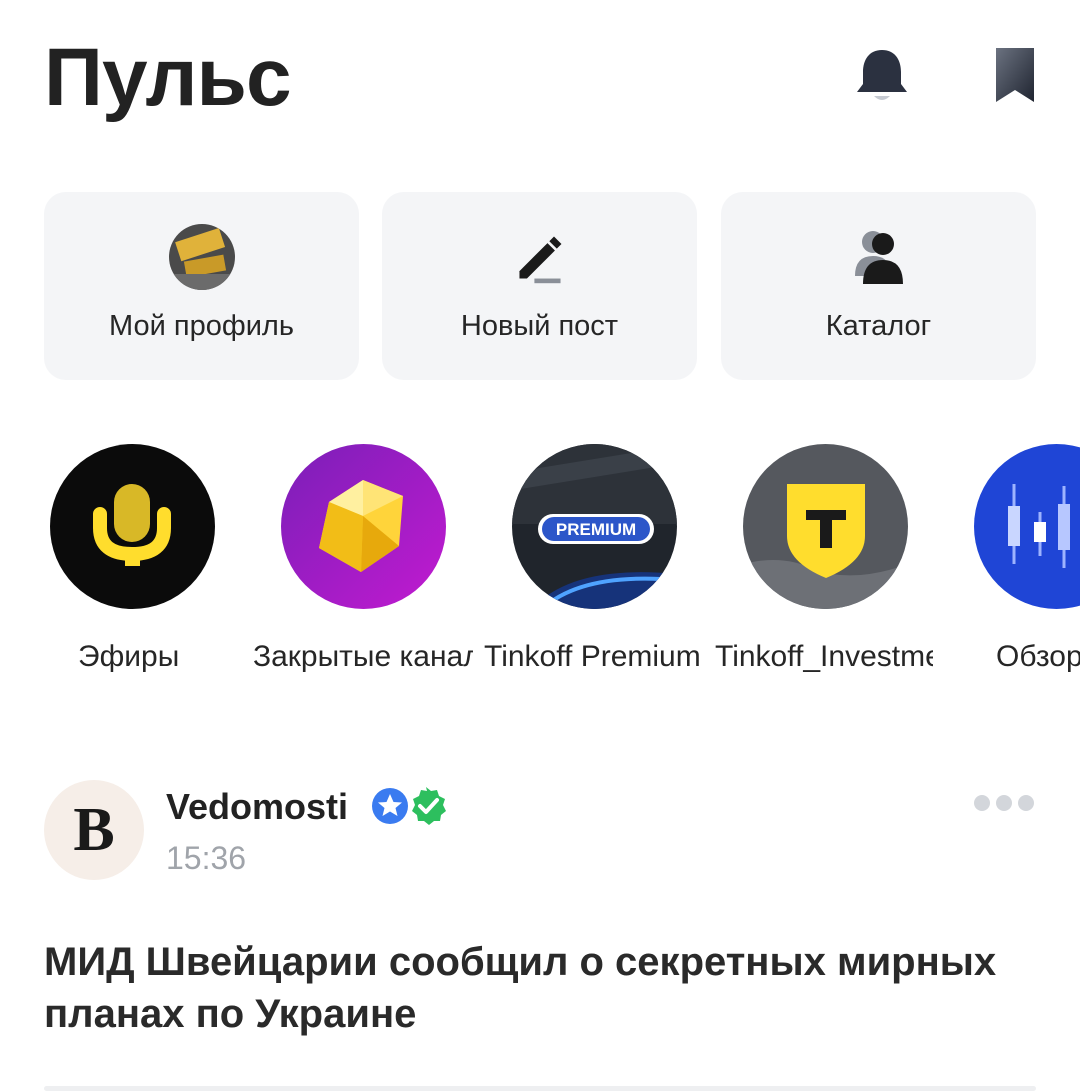  What do you see at coordinates (825, 526) in the screenshot?
I see `tinkoff-shield-icon` at bounding box center [825, 526].